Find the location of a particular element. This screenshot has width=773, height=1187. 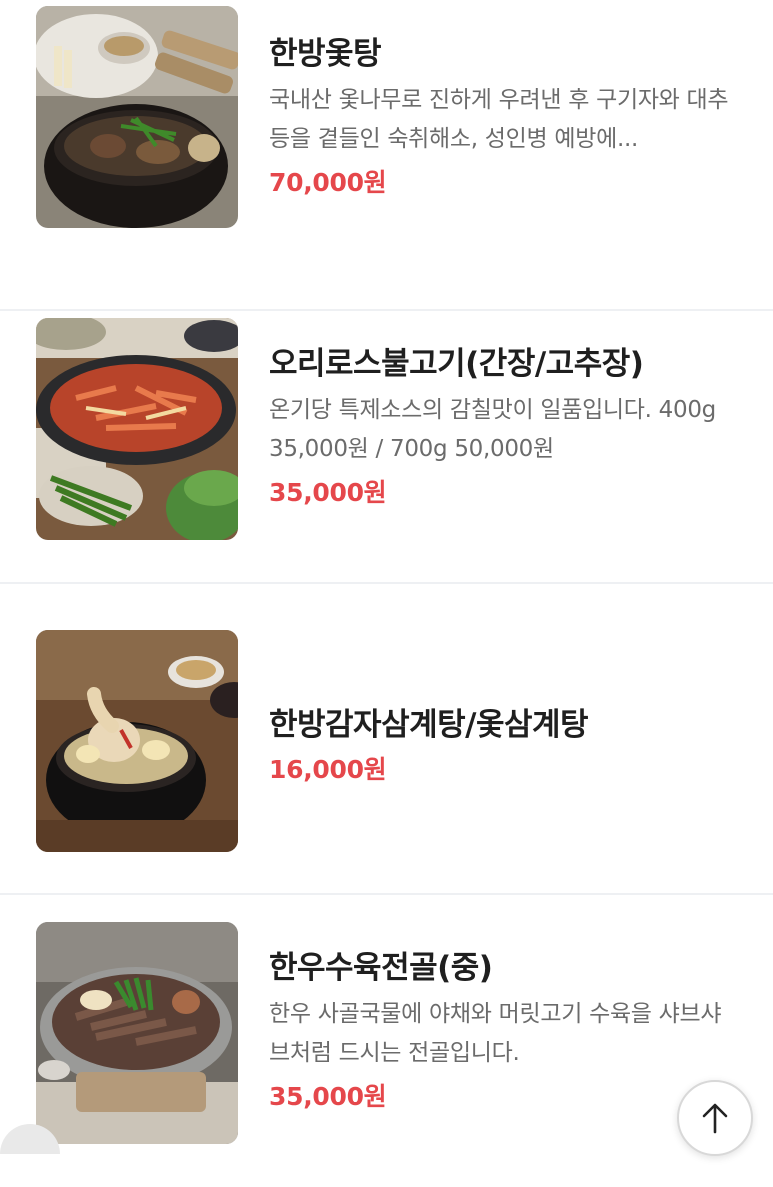

hanwoo-hotpot-photo is located at coordinates (137, 1033).